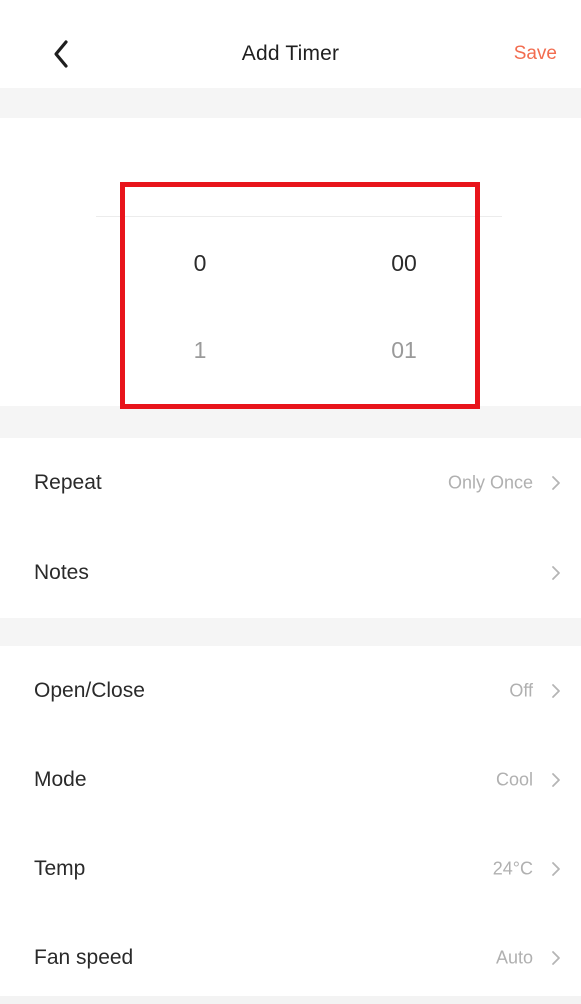 Image resolution: width=581 pixels, height=1004 pixels. I want to click on picker-hour-selected: 0, so click(200, 263).